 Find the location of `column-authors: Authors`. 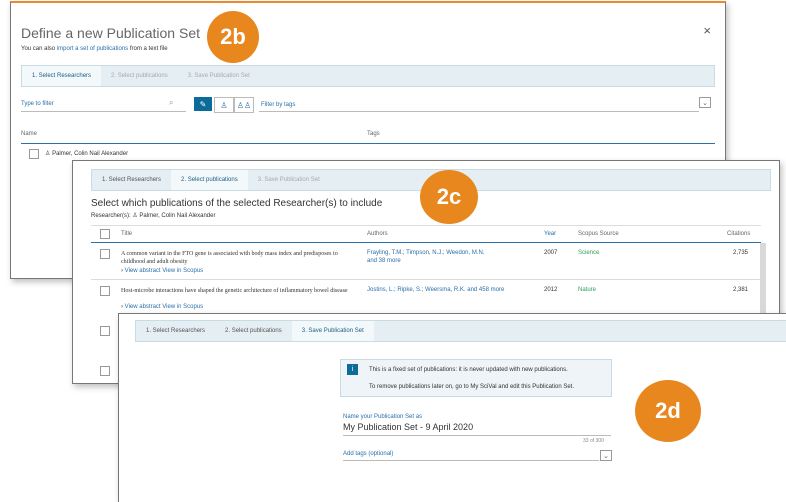

column-authors: Authors is located at coordinates (377, 234).